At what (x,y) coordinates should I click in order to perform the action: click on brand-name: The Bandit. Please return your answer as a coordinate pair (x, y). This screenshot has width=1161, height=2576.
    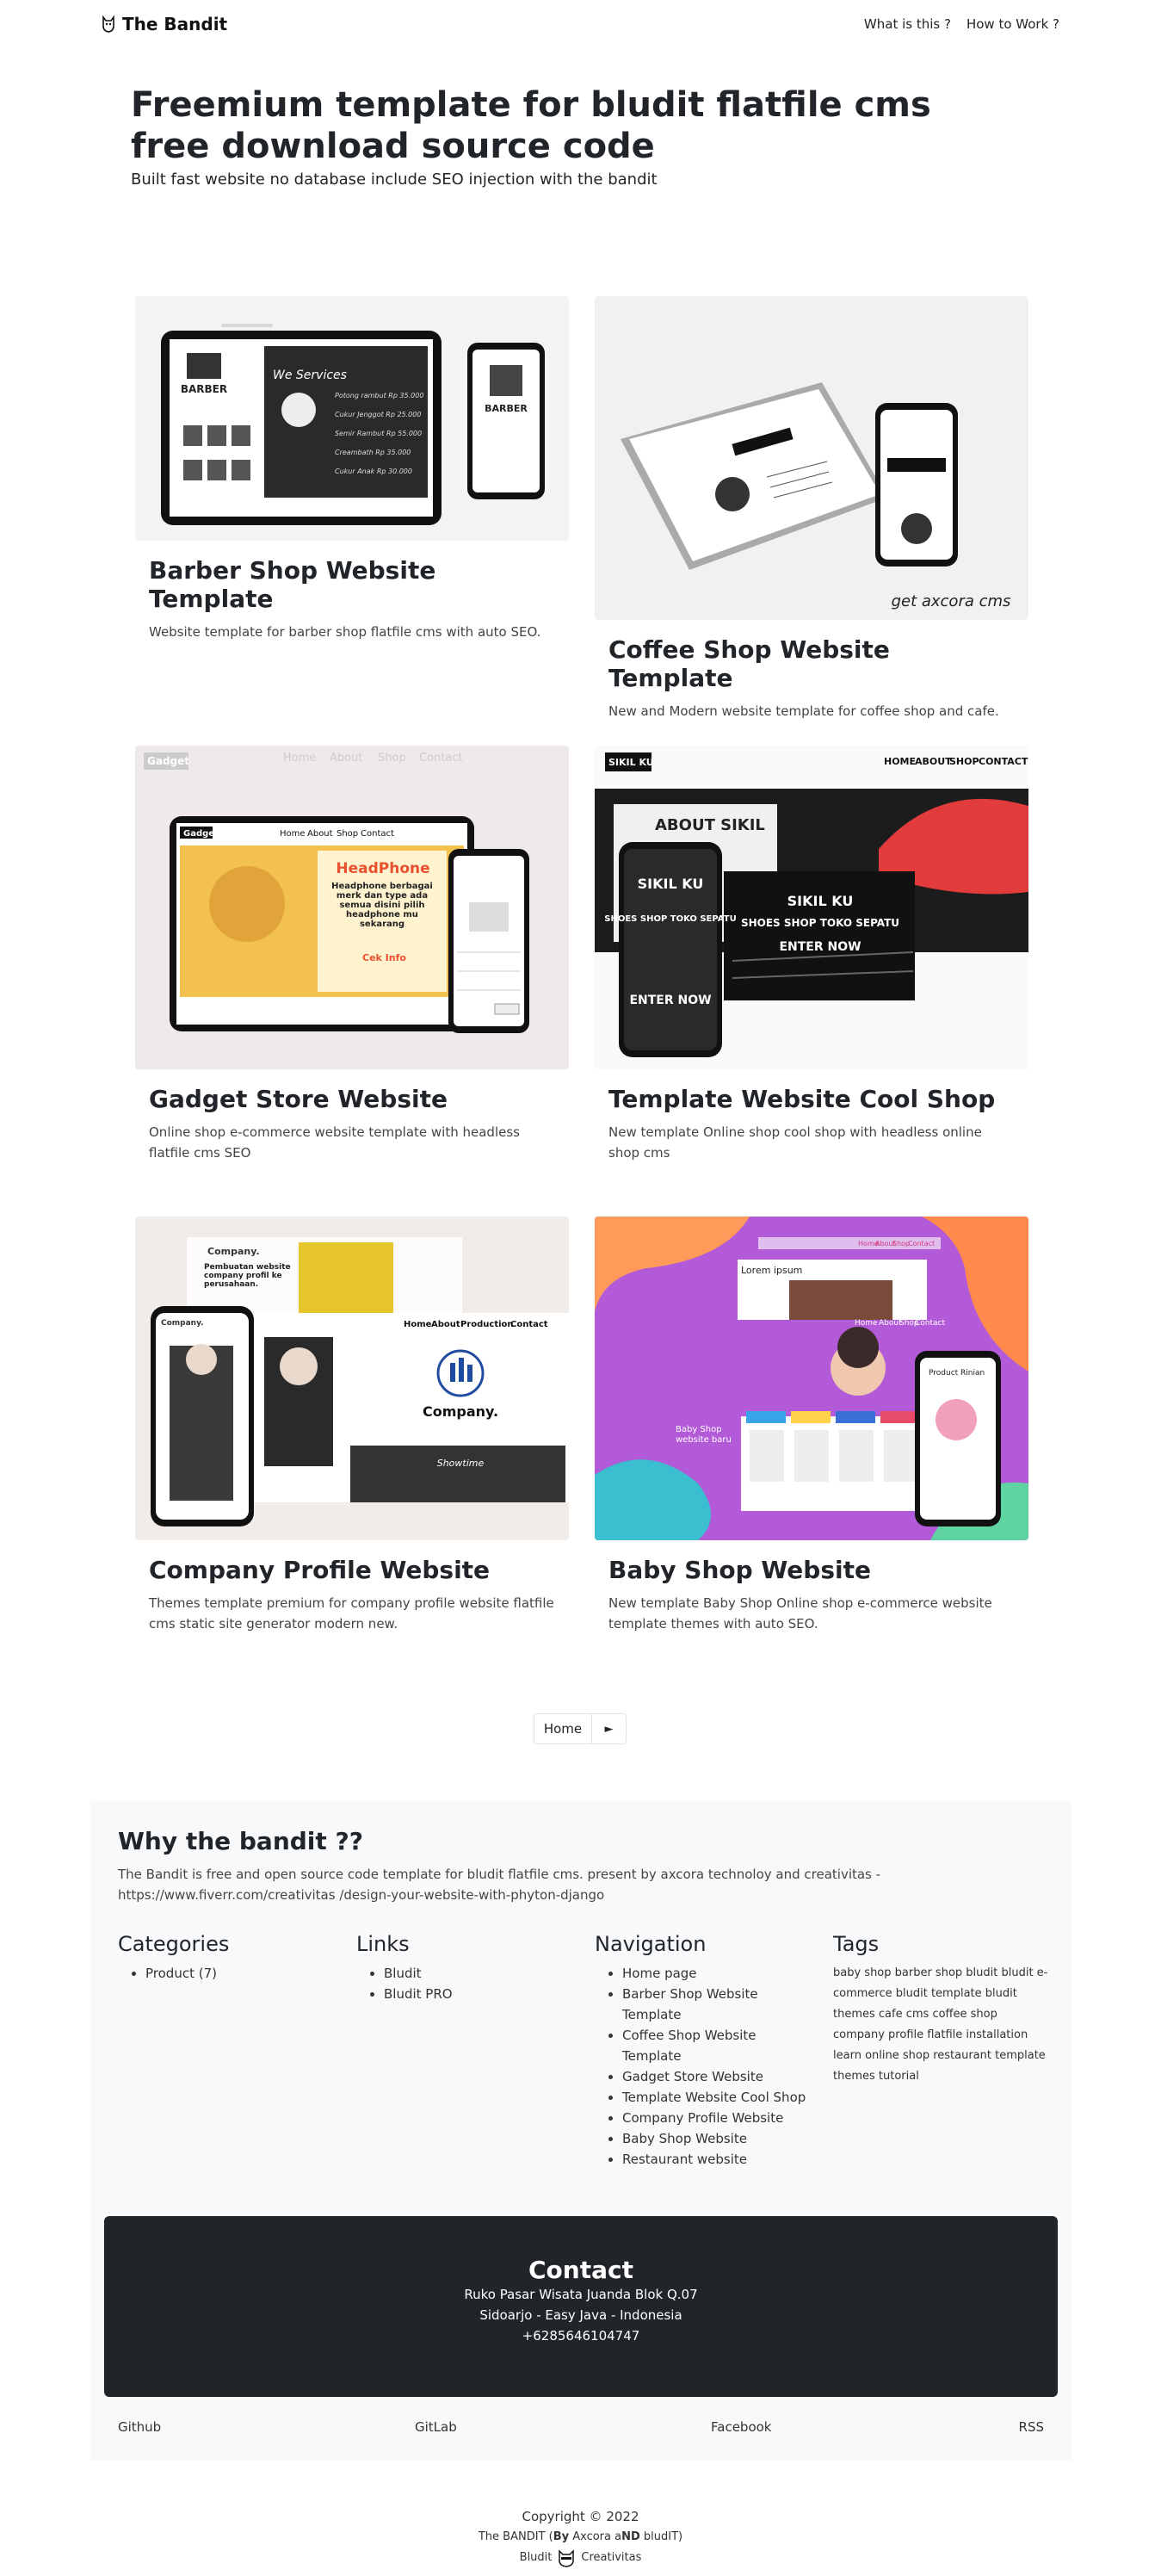
    Looking at the image, I should click on (175, 24).